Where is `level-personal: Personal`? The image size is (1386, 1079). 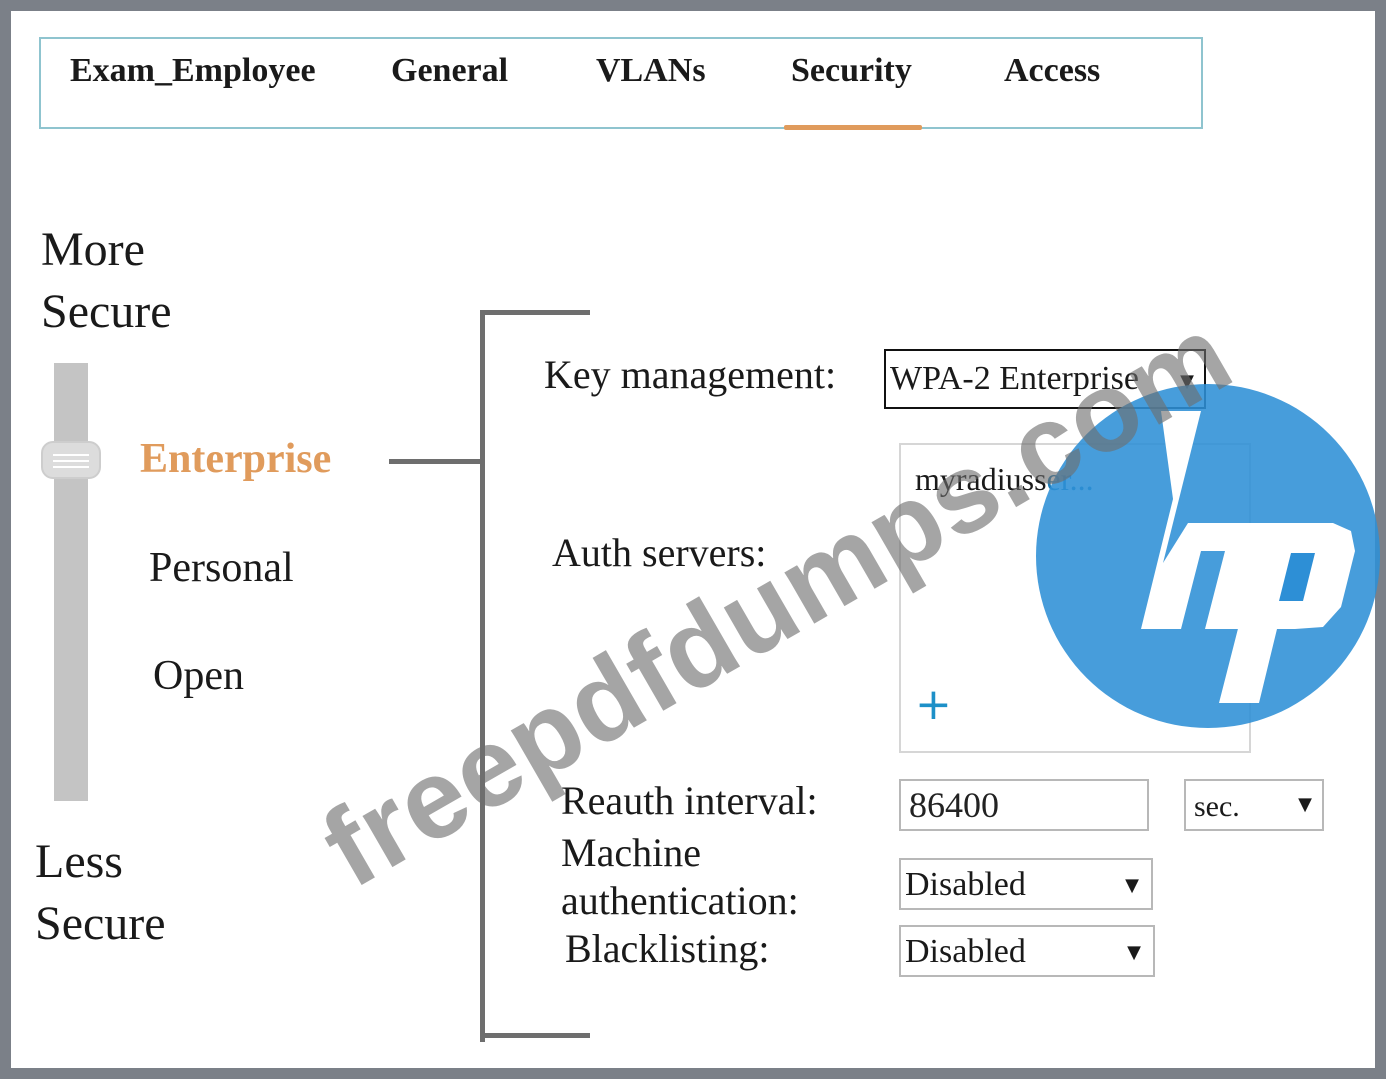 level-personal: Personal is located at coordinates (221, 568).